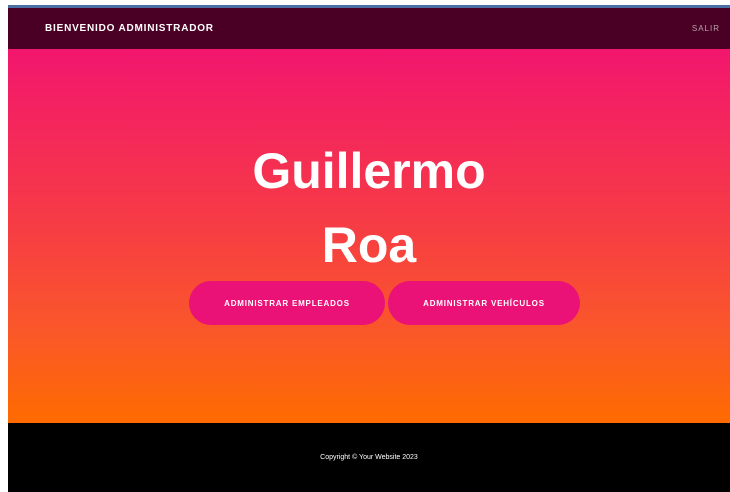 This screenshot has height=492, width=730. I want to click on navbar-brand: BIENVENIDO ADMINISTRADOR, so click(129, 28).